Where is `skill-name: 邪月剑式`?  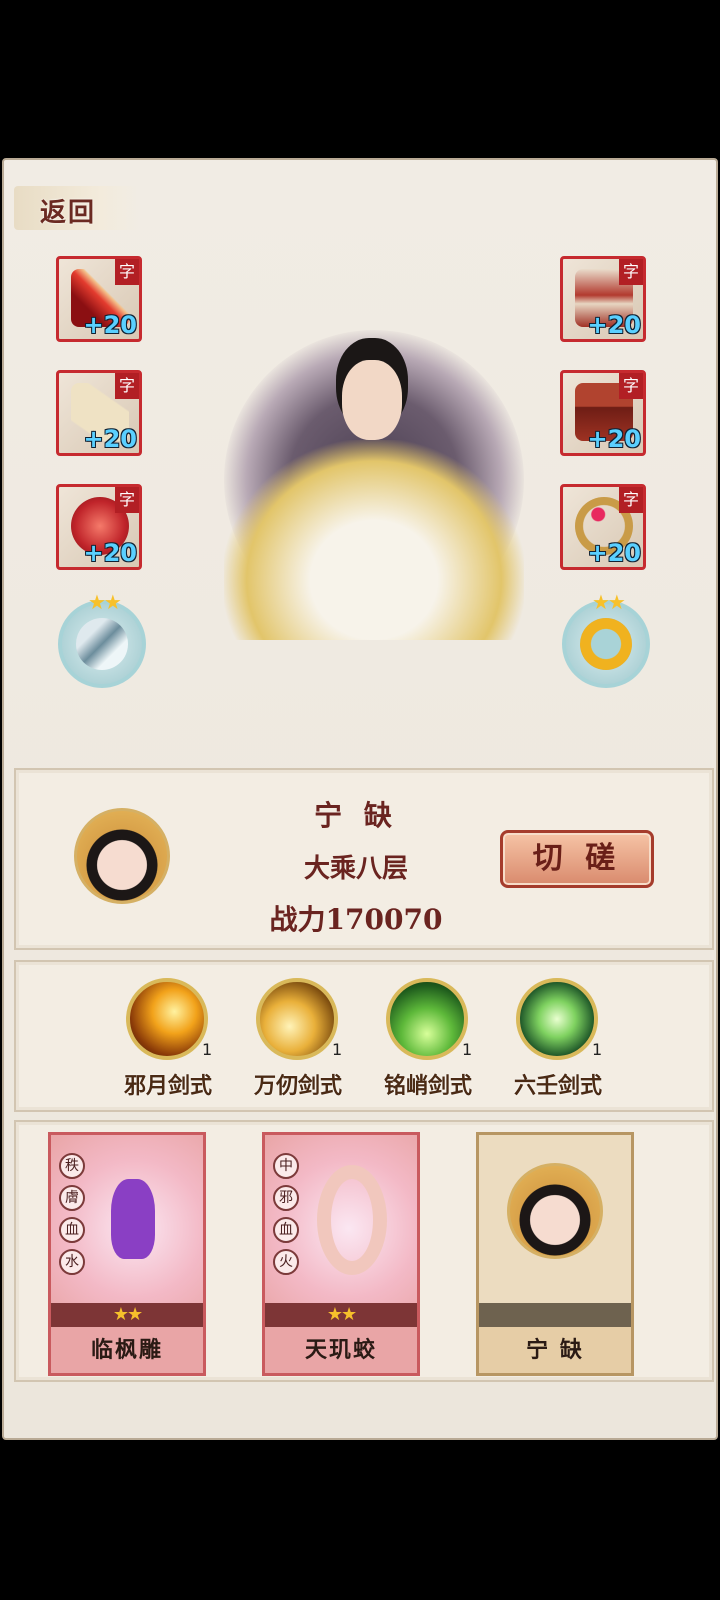 skill-name: 邪月剑式 is located at coordinates (167, 1086).